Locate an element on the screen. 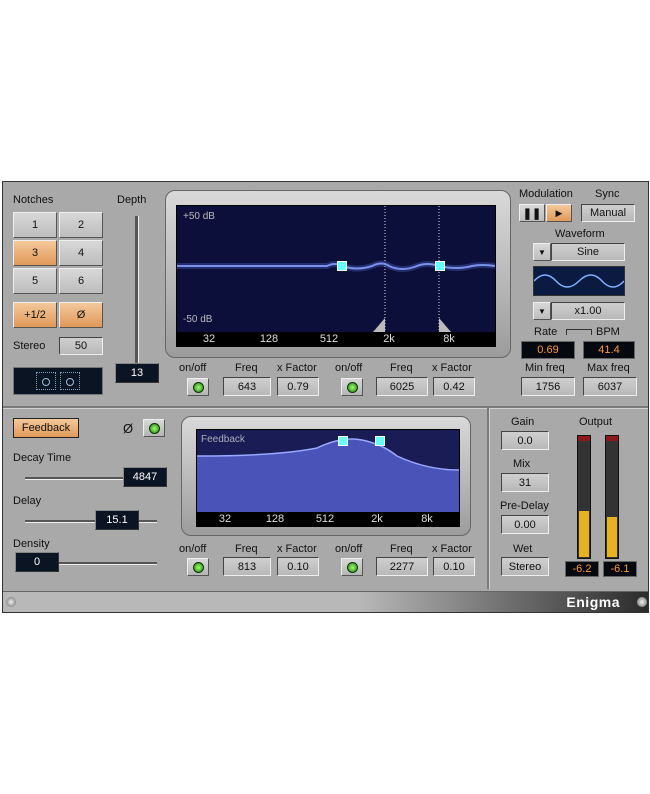  top-factor-label-2: x Factor is located at coordinates (452, 368).